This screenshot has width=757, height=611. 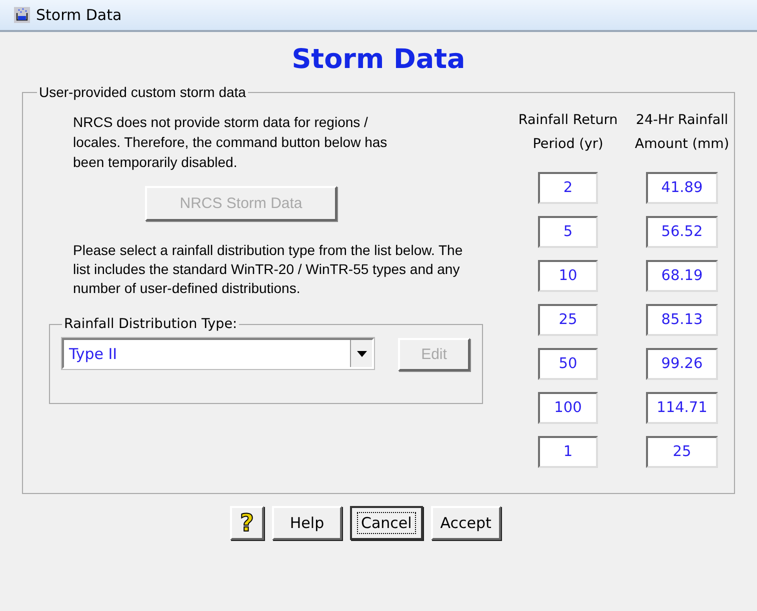 I want to click on window-title: Storm Data, so click(x=79, y=15).